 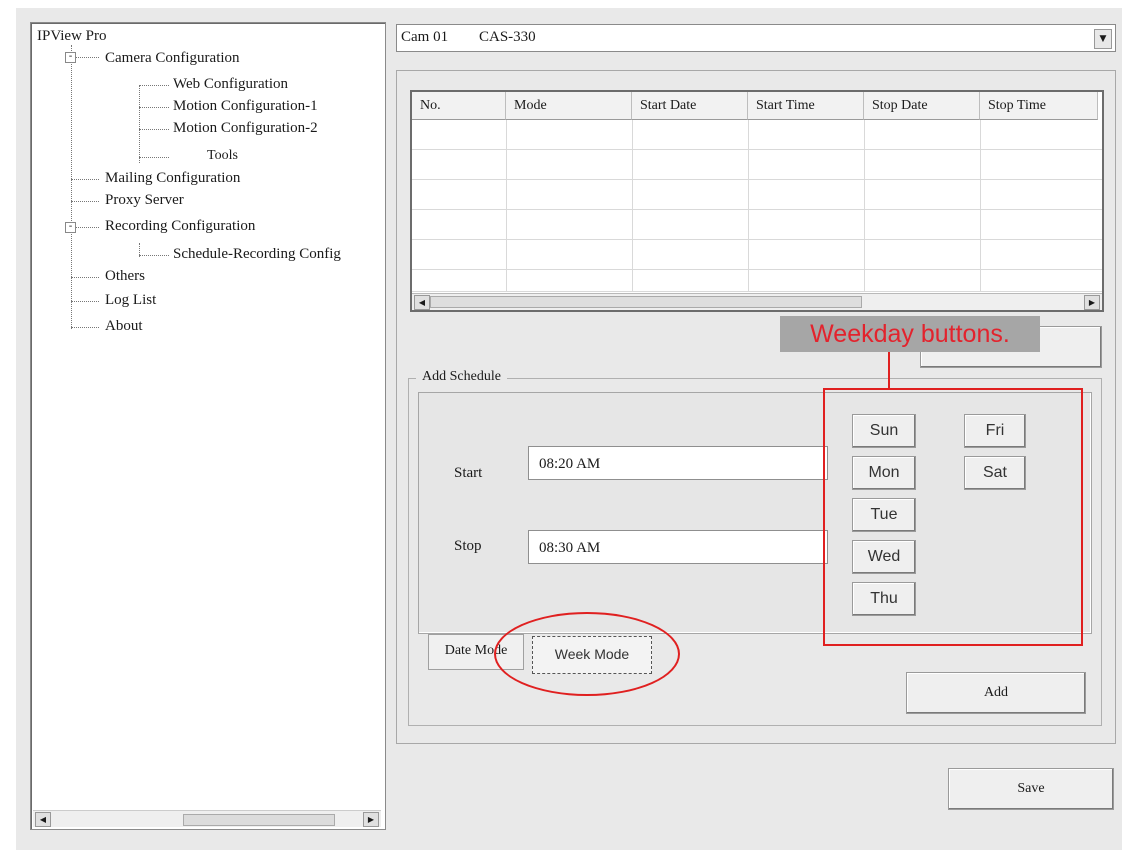 I want to click on camera-select: Cam 01 CAS-330 ▼, so click(x=756, y=38).